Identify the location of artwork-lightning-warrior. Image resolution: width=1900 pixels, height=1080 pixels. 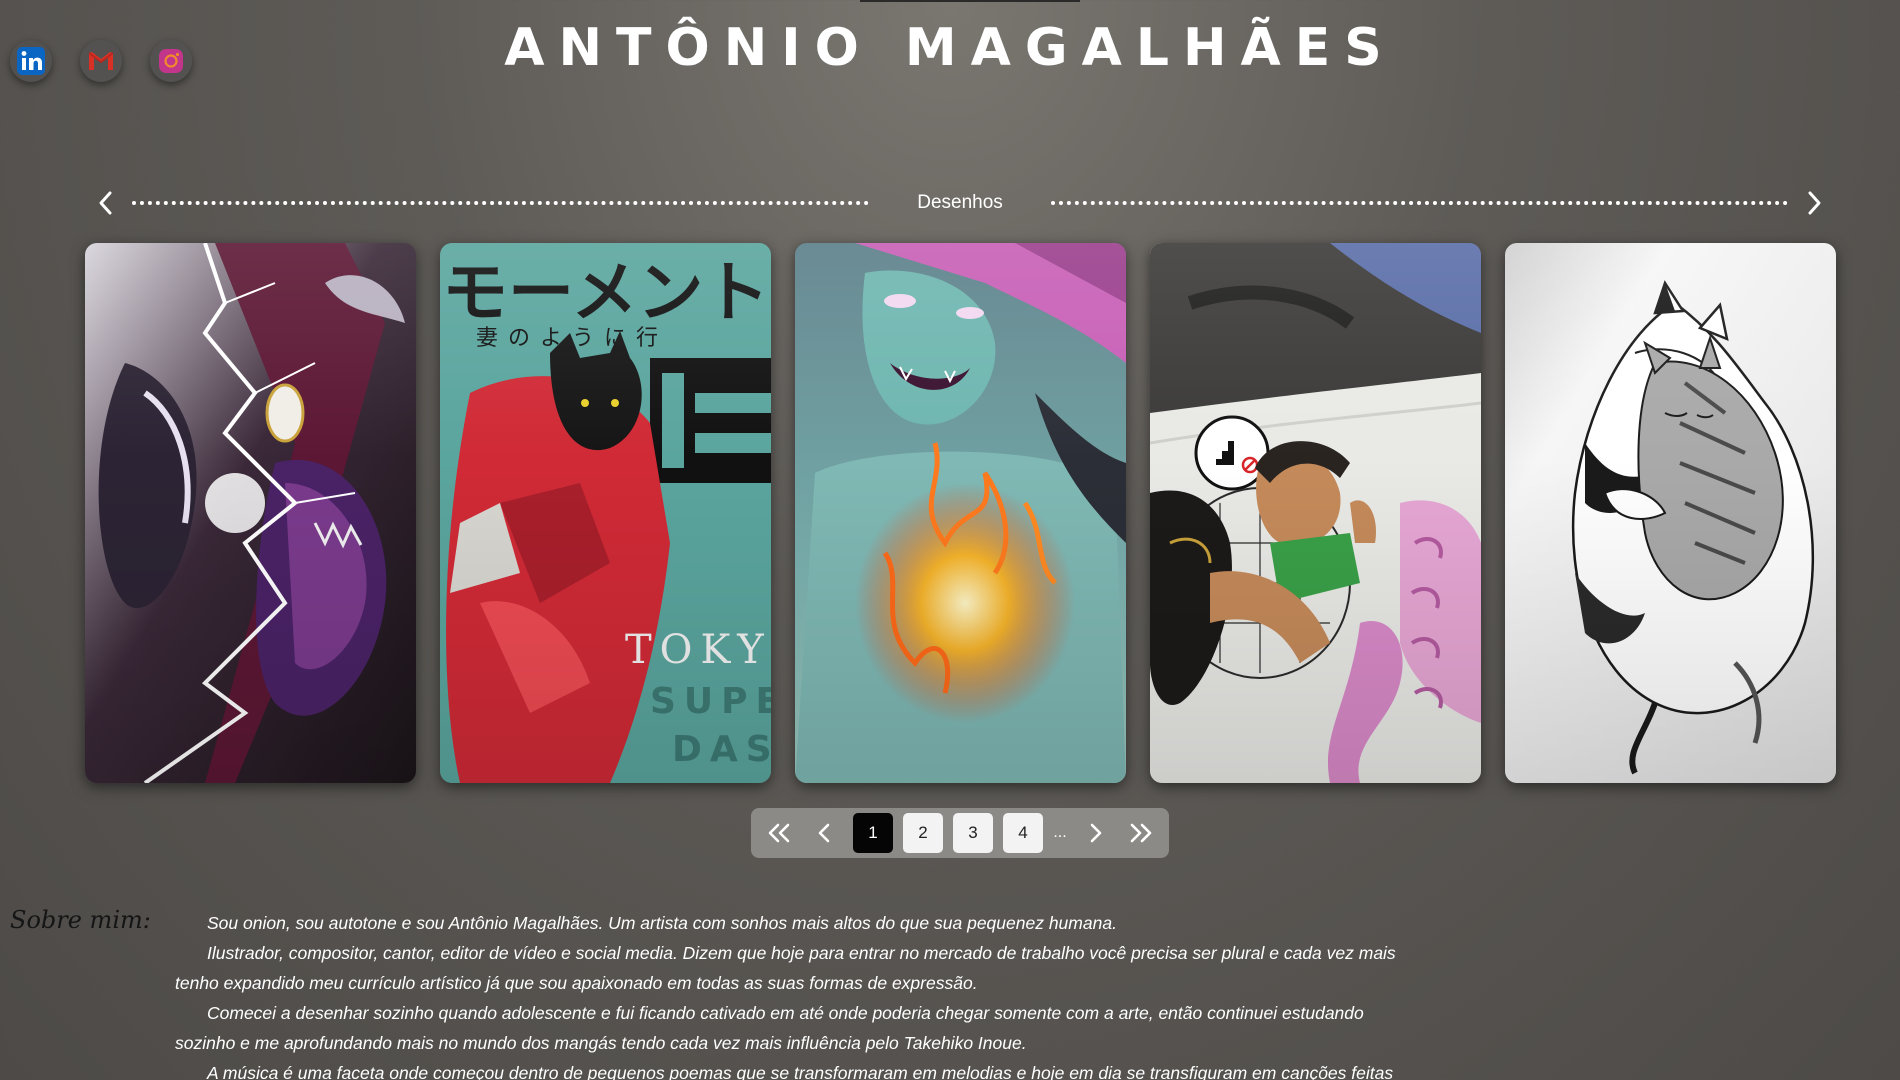
(250, 513).